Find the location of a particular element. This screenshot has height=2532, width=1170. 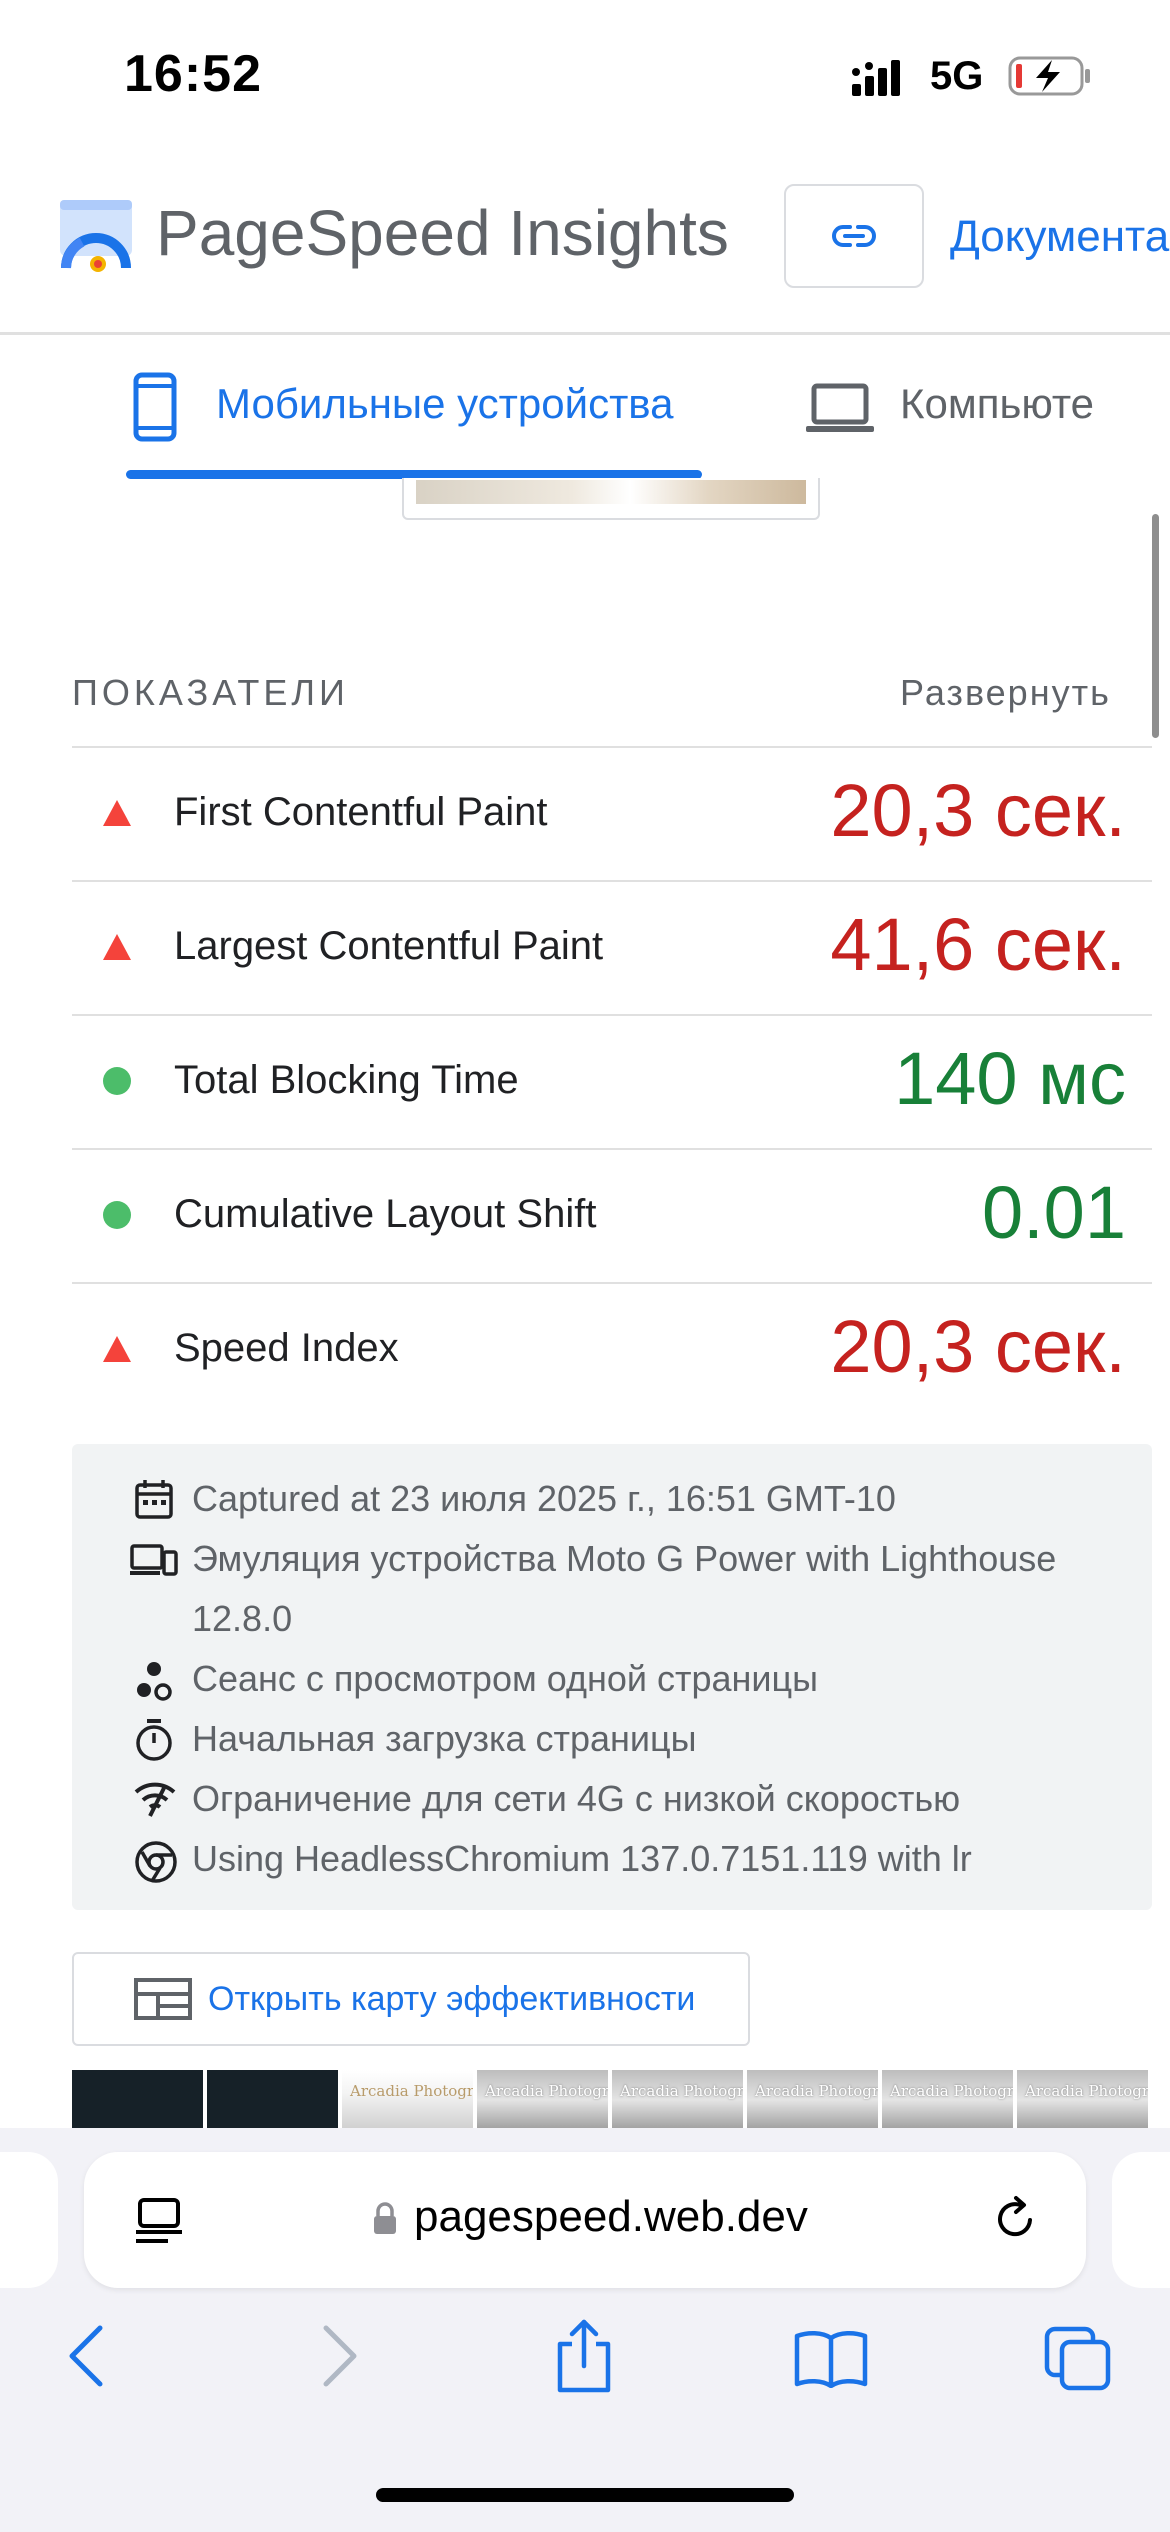

session-icon is located at coordinates (154, 1681).